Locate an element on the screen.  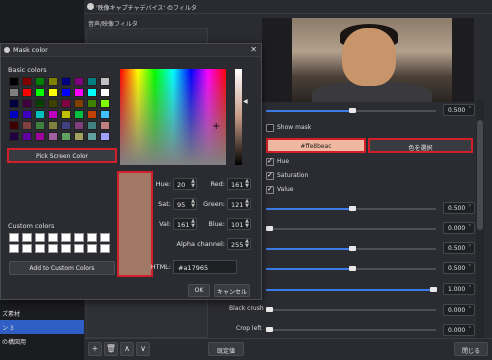
blue-spinbox: 101 ▲ ▼ is located at coordinates (239, 224).